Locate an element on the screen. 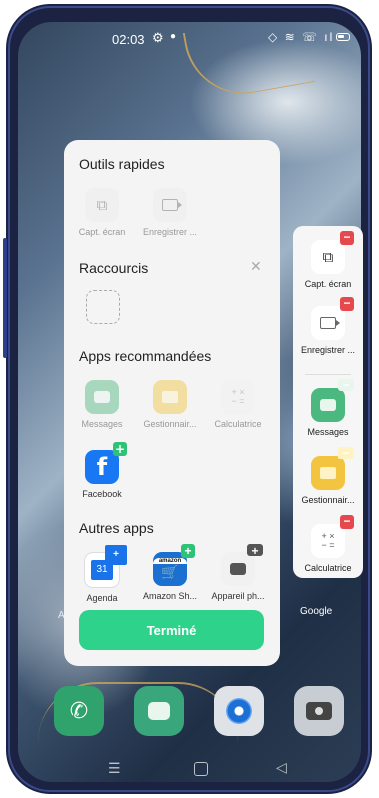 This screenshot has width=379, height=798. gear-icon: ⚙ is located at coordinates (158, 37).